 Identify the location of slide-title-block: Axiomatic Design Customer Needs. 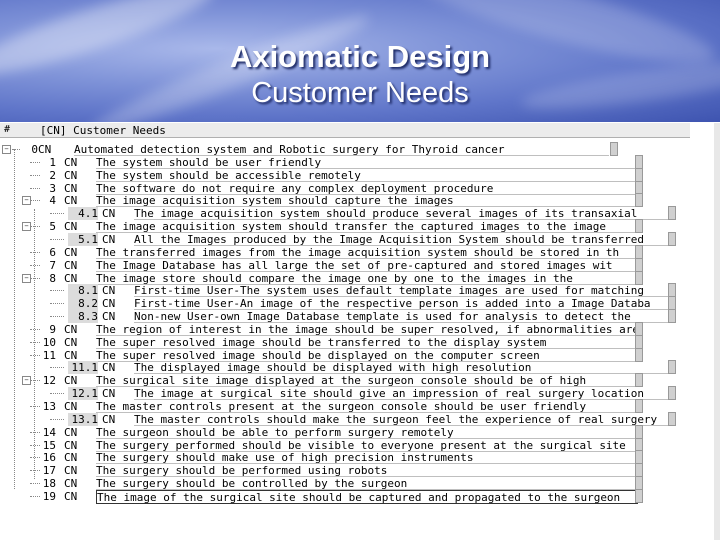
(360, 74).